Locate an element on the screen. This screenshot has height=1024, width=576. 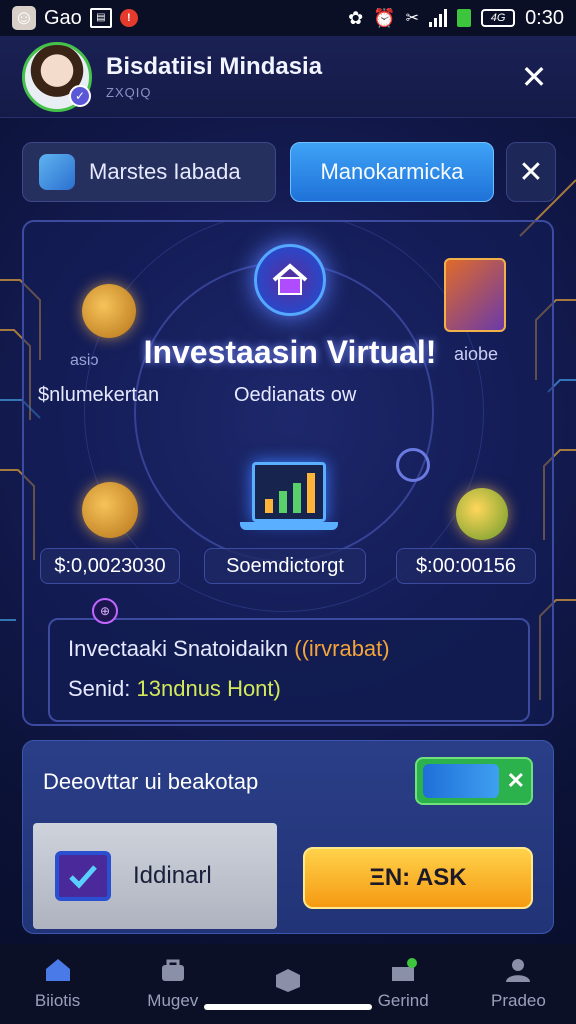
nav-label: Gerind is located at coordinates (403, 1000).